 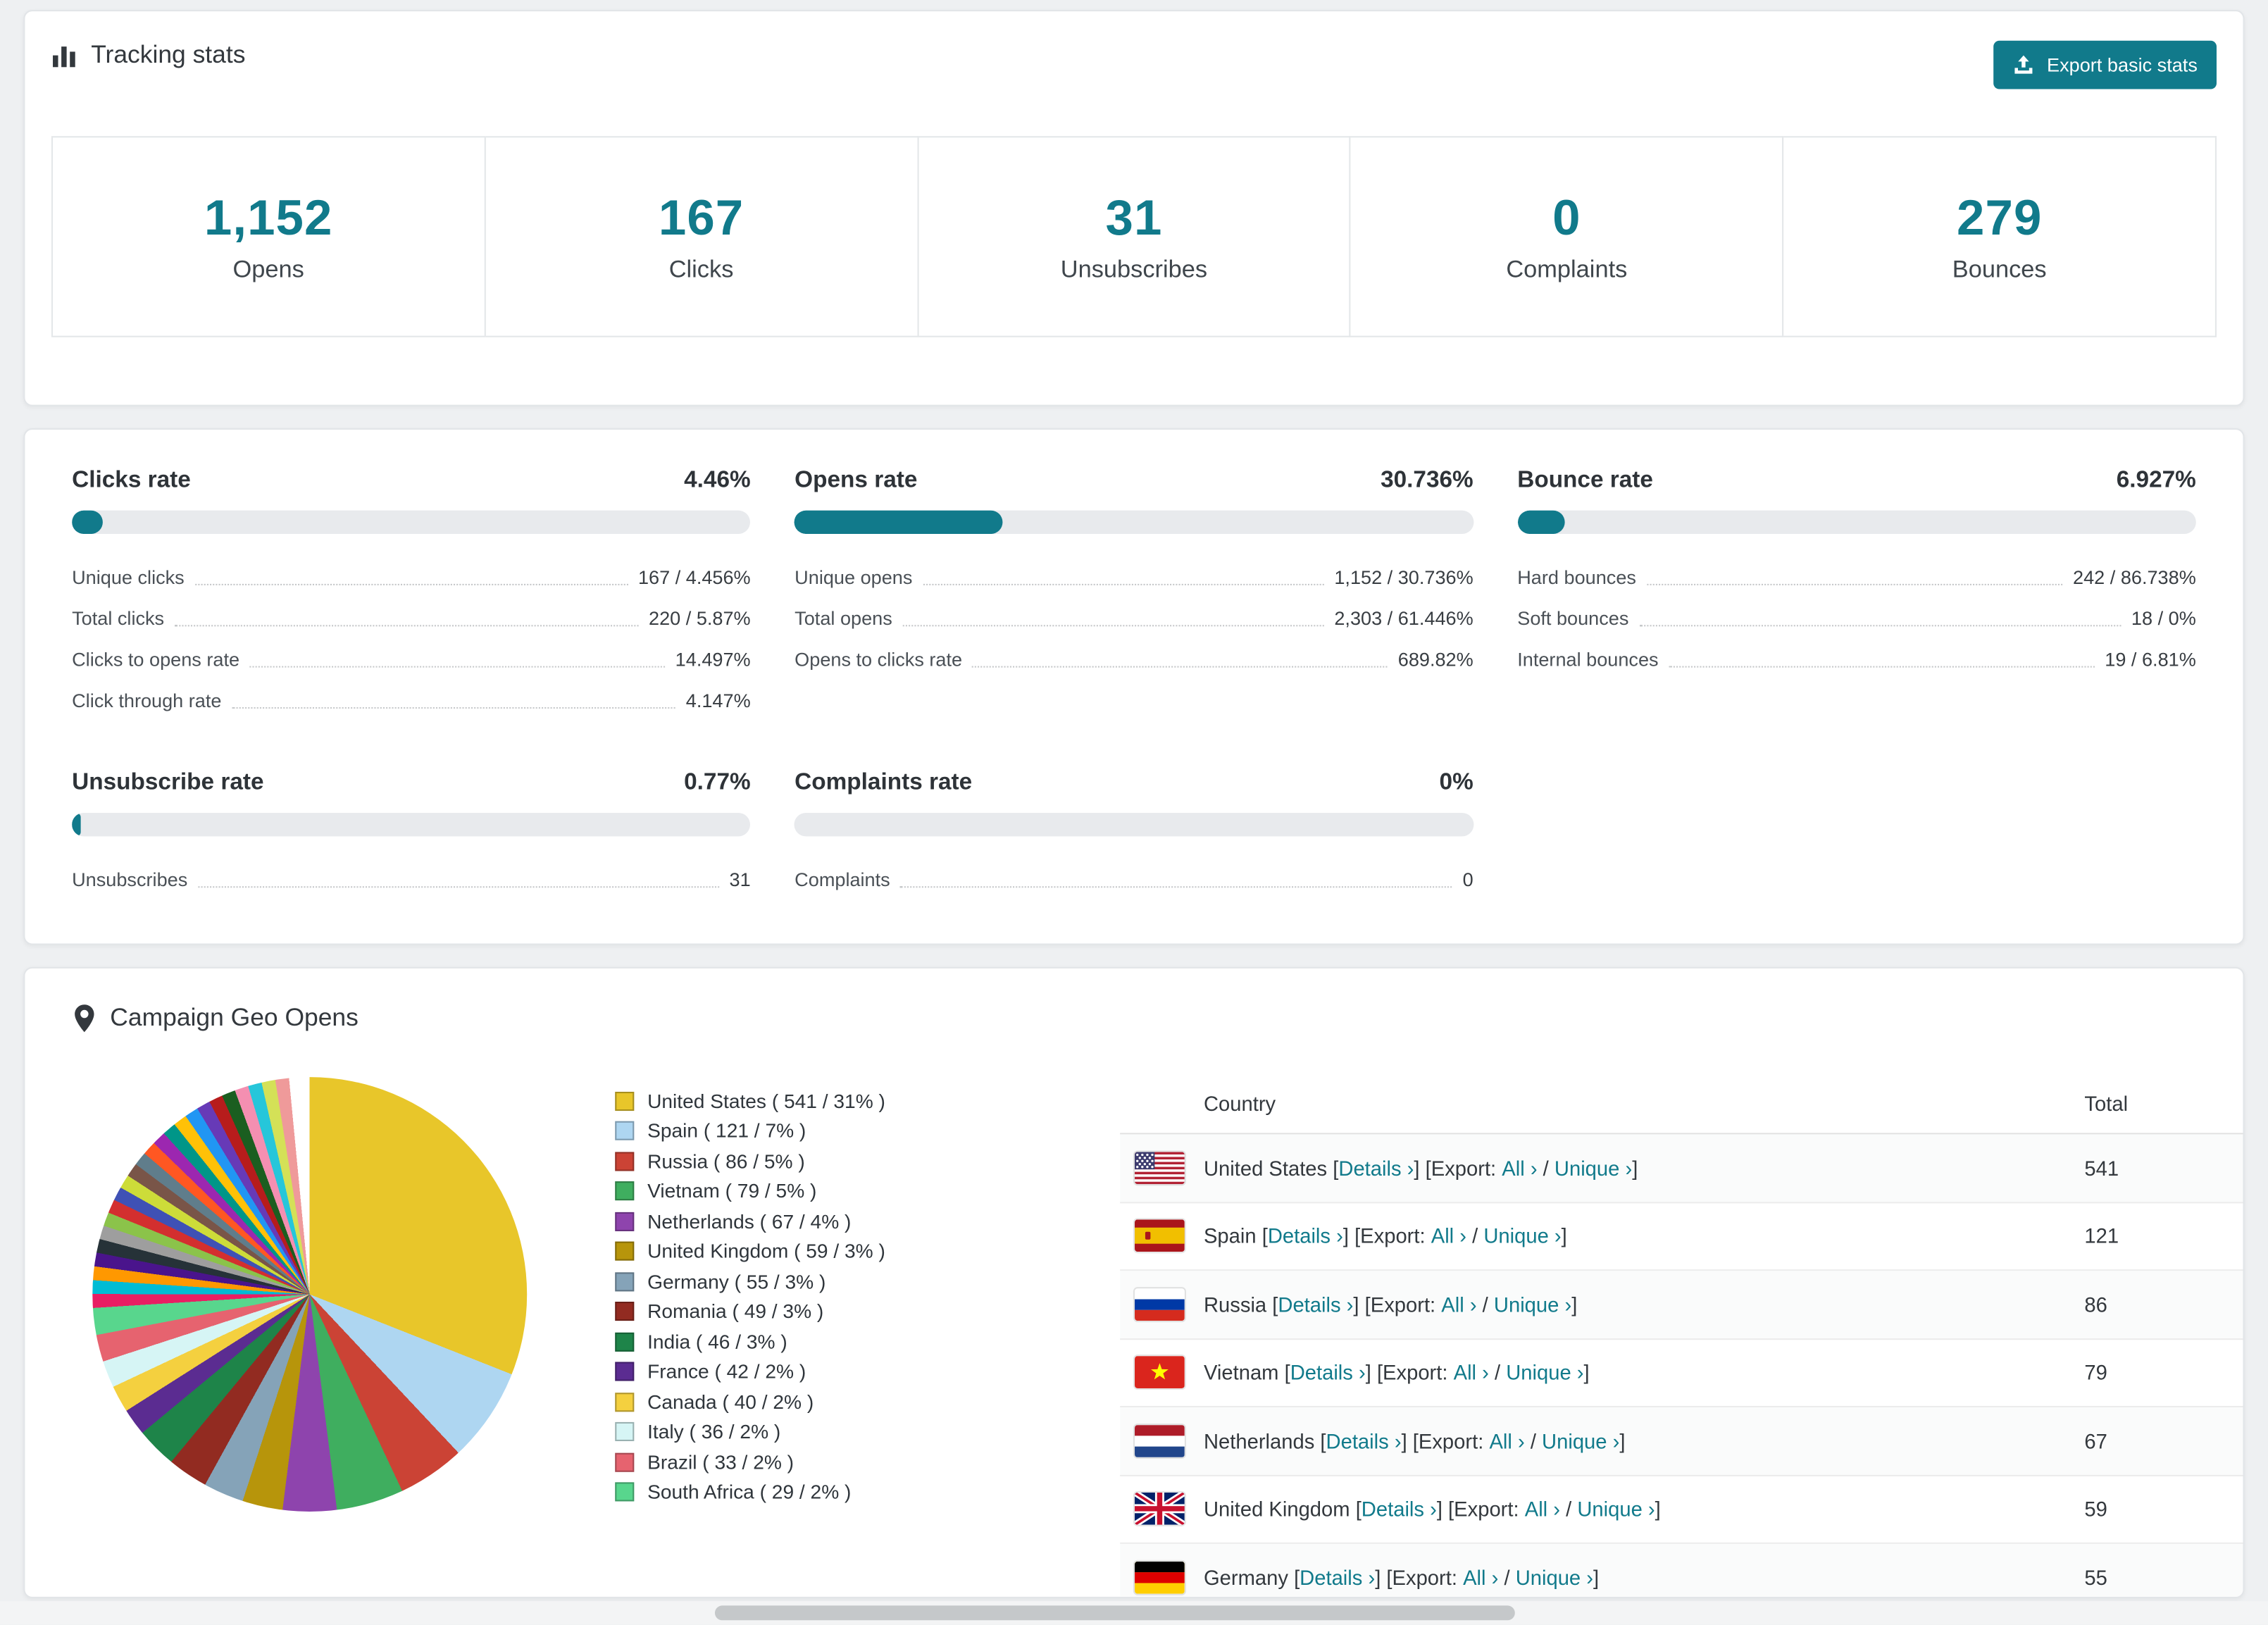 I want to click on export-basic-stats-button: Export basic stats, so click(x=2106, y=64).